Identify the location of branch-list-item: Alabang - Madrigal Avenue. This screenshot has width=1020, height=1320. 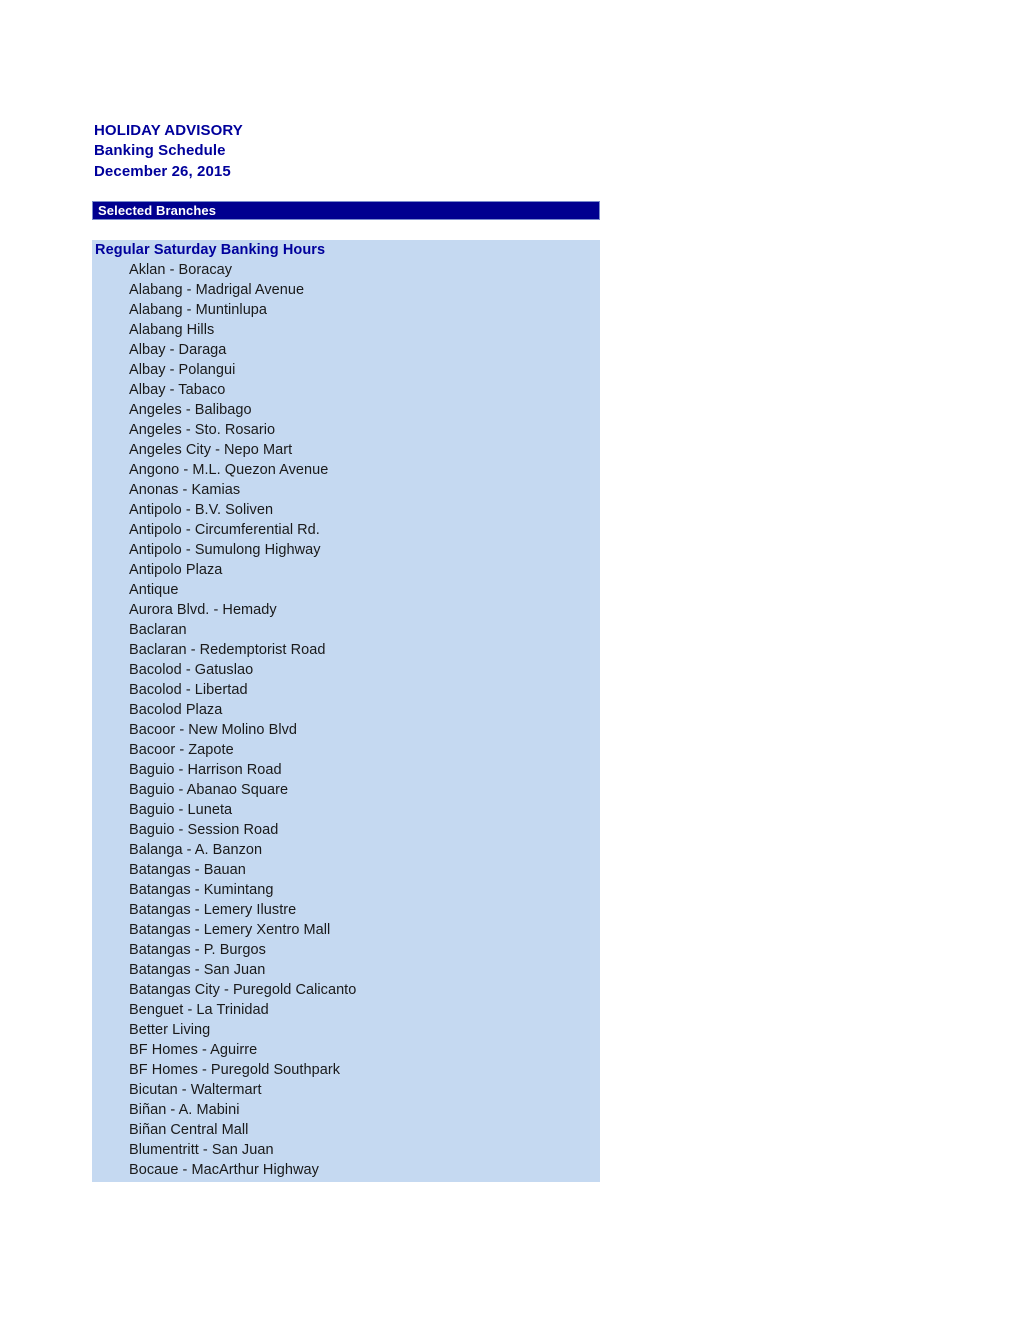
(217, 290).